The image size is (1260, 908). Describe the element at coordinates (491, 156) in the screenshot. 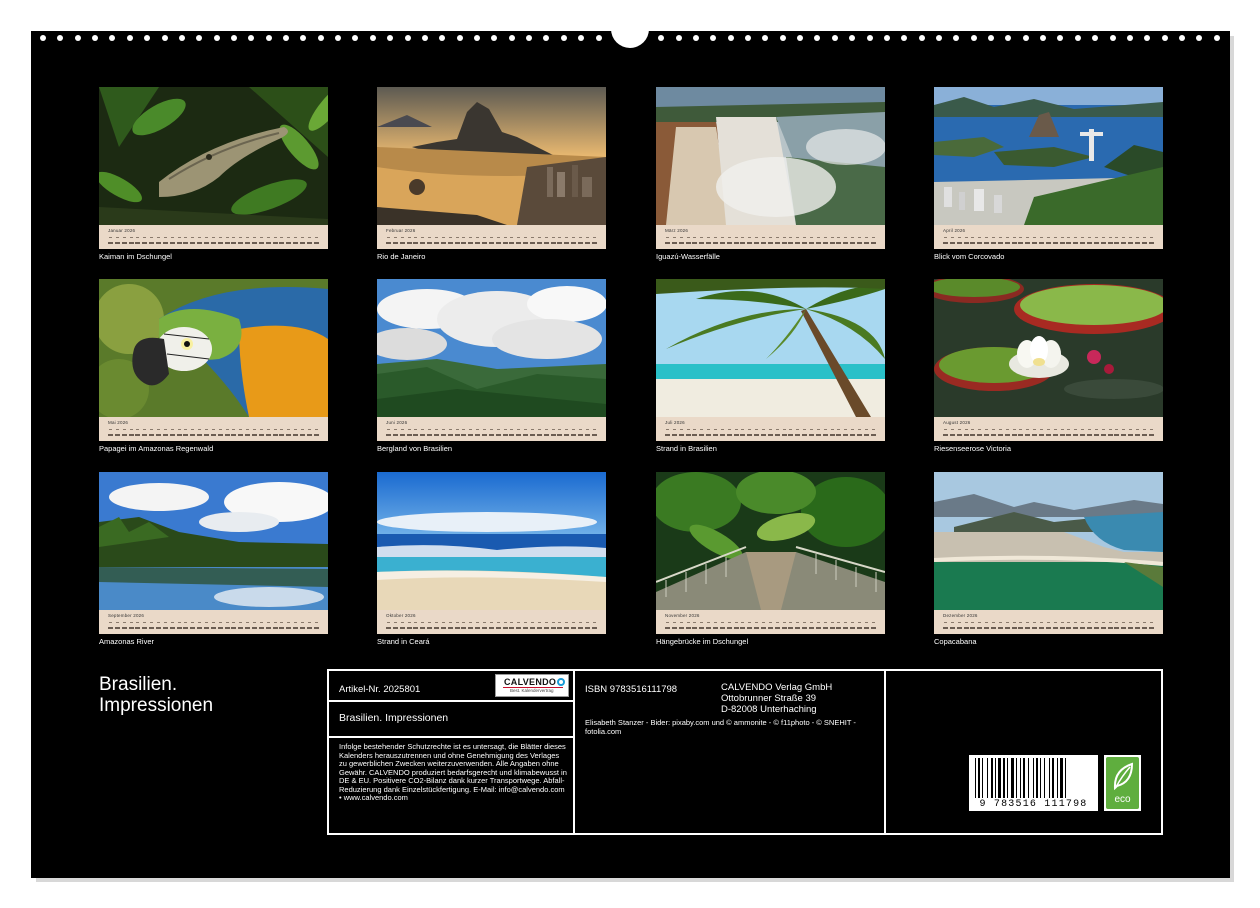

I see `photo-rio-de-janeiro` at that location.